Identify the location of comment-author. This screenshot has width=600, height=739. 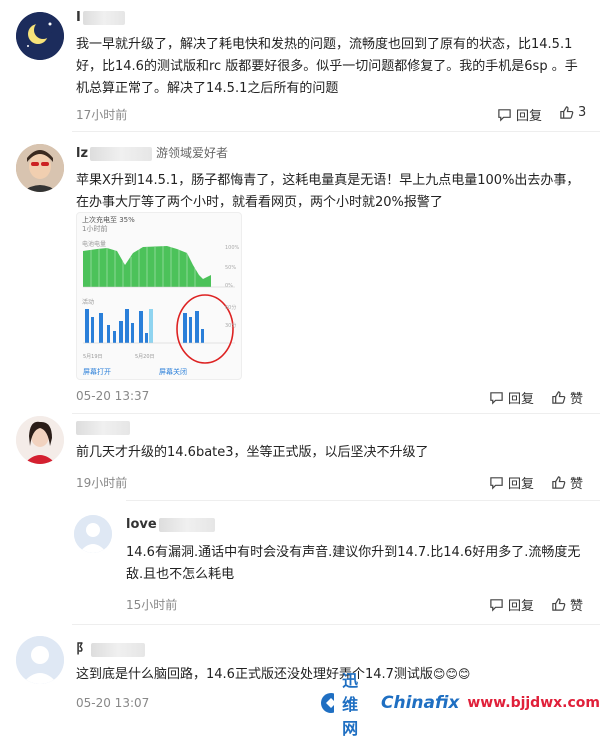
(103, 427).